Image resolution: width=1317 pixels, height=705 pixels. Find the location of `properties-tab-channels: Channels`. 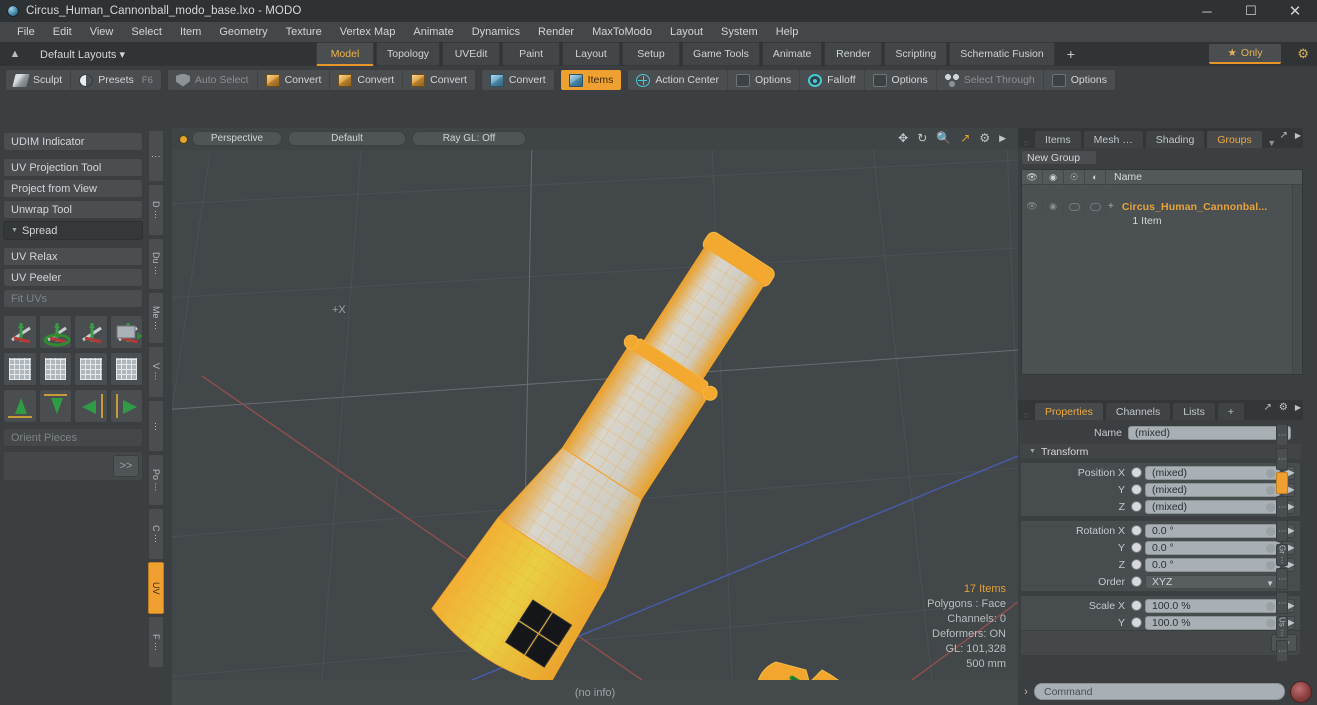

properties-tab-channels: Channels is located at coordinates (1138, 411).